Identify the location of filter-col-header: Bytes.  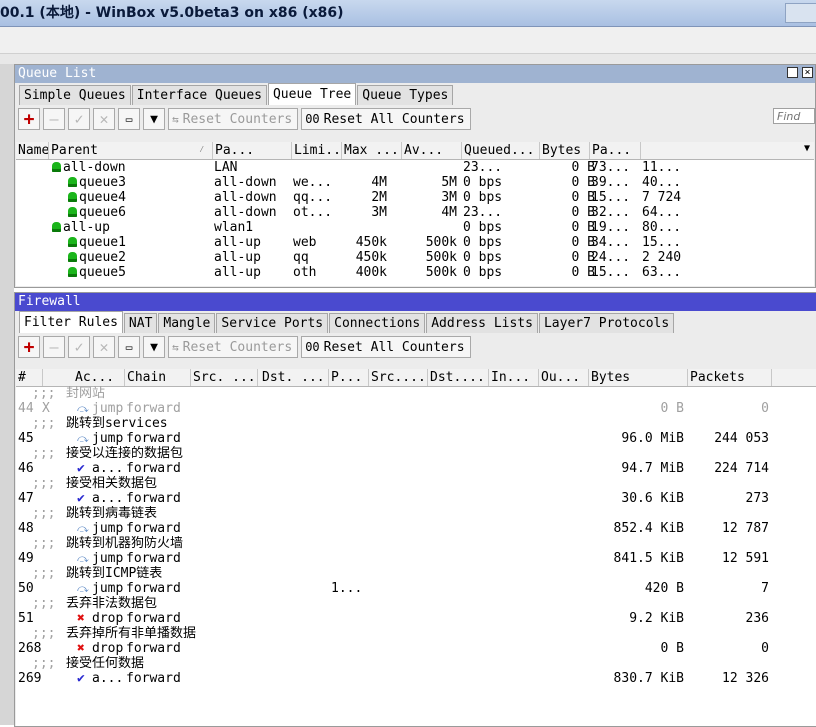
(638, 377).